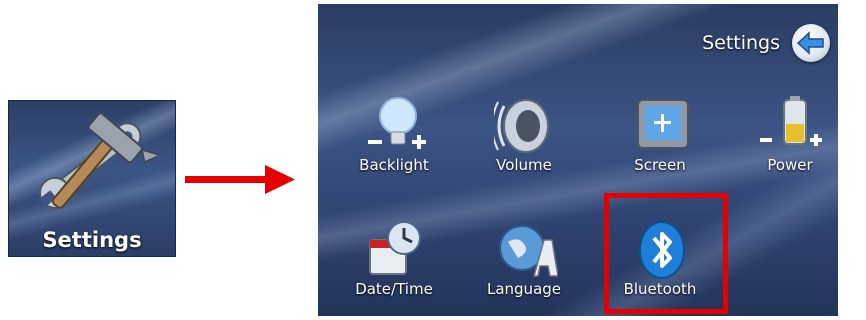 The height and width of the screenshot is (320, 866). What do you see at coordinates (741, 43) in the screenshot?
I see `page-title: Settings` at bounding box center [741, 43].